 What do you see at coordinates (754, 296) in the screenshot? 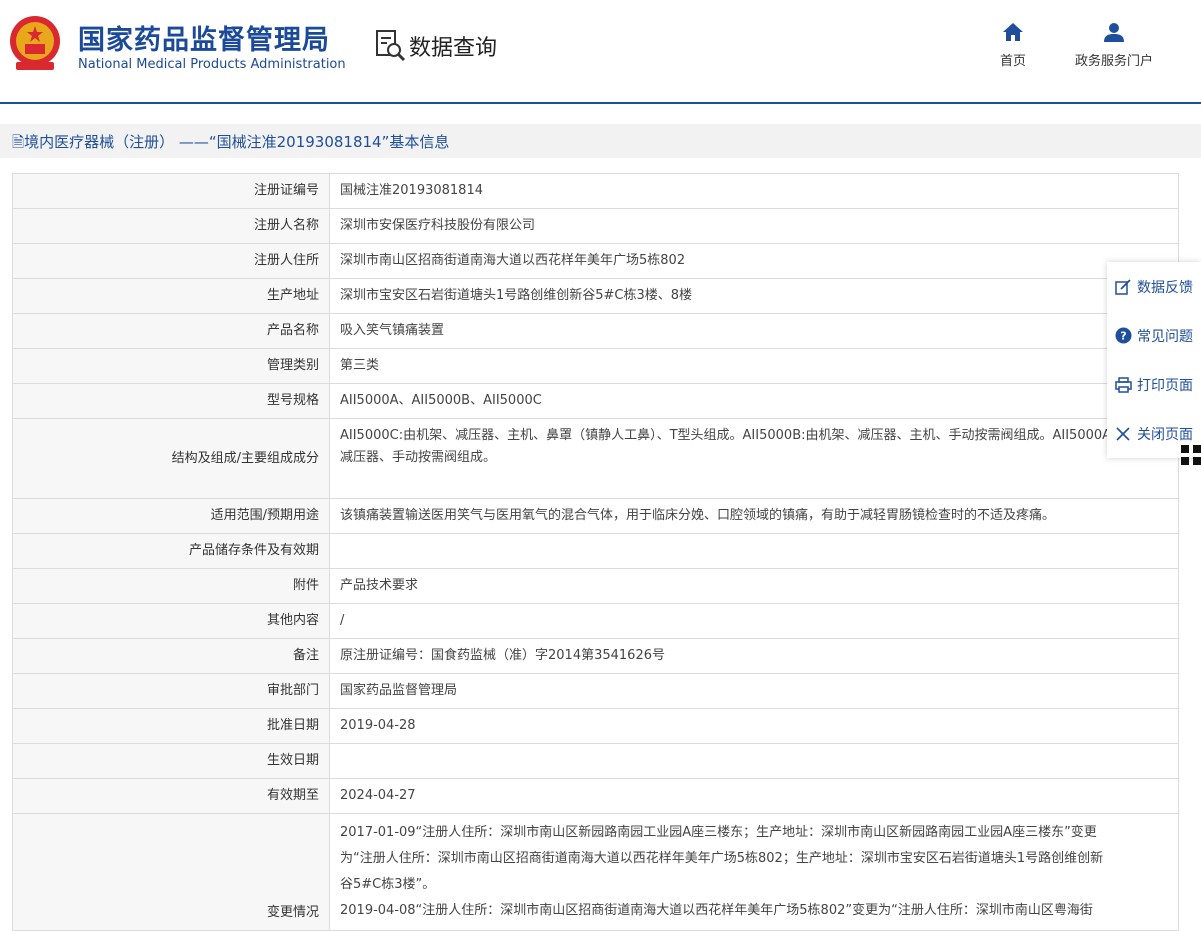
I see `field-value: 深圳市宝安区石岩街道塘头1号路创维创新谷5#C栋3楼、8楼` at bounding box center [754, 296].